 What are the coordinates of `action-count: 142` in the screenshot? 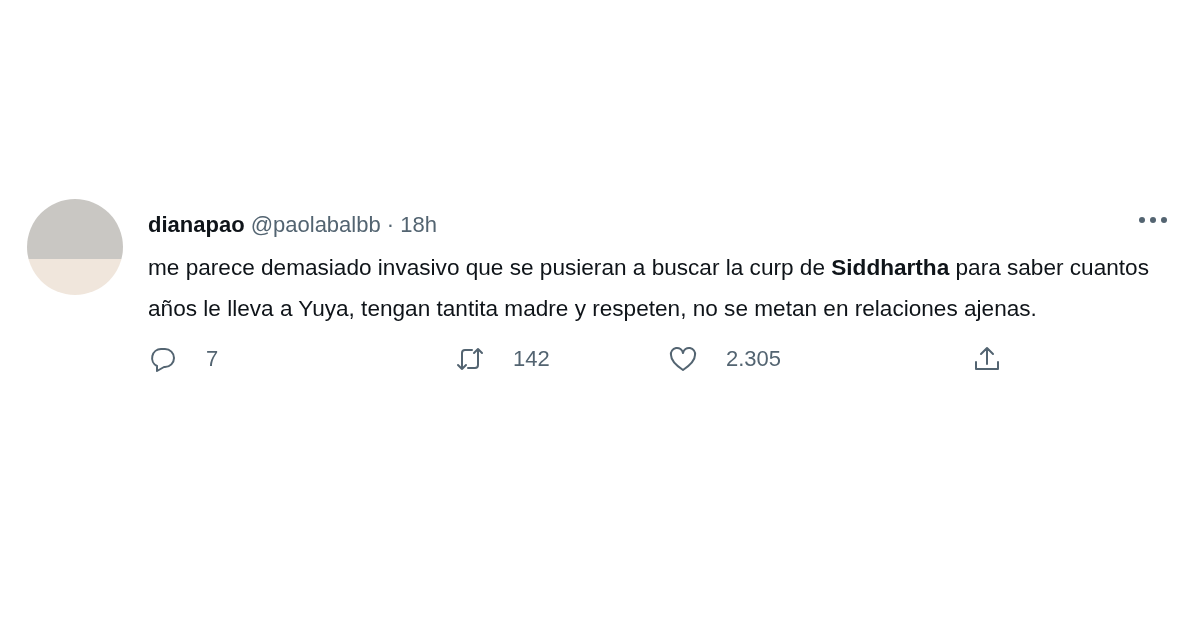 It's located at (531, 359).